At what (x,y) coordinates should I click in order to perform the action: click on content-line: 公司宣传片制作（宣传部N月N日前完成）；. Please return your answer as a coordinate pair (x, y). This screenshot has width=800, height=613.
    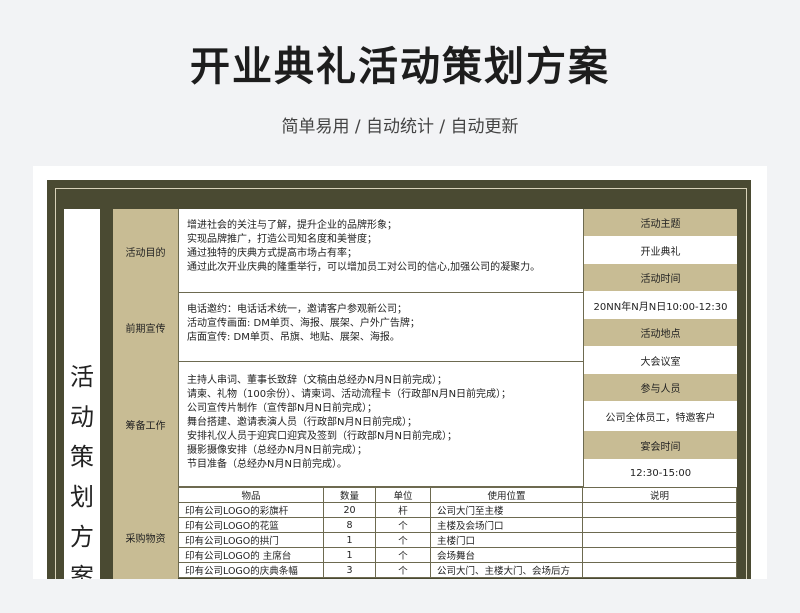
    Looking at the image, I should click on (282, 408).